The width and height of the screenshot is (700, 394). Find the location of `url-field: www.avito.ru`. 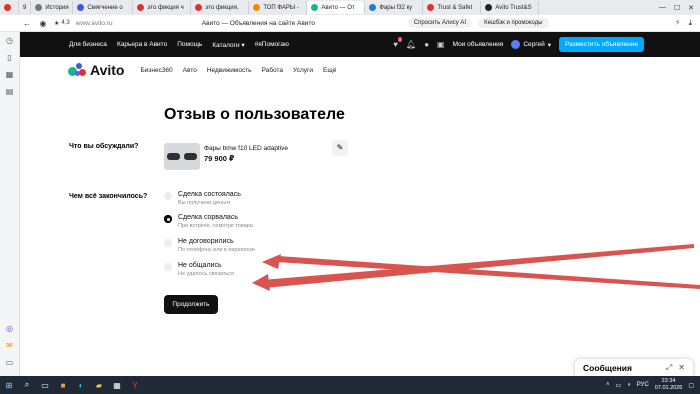

url-field: www.avito.ru is located at coordinates (136, 23).